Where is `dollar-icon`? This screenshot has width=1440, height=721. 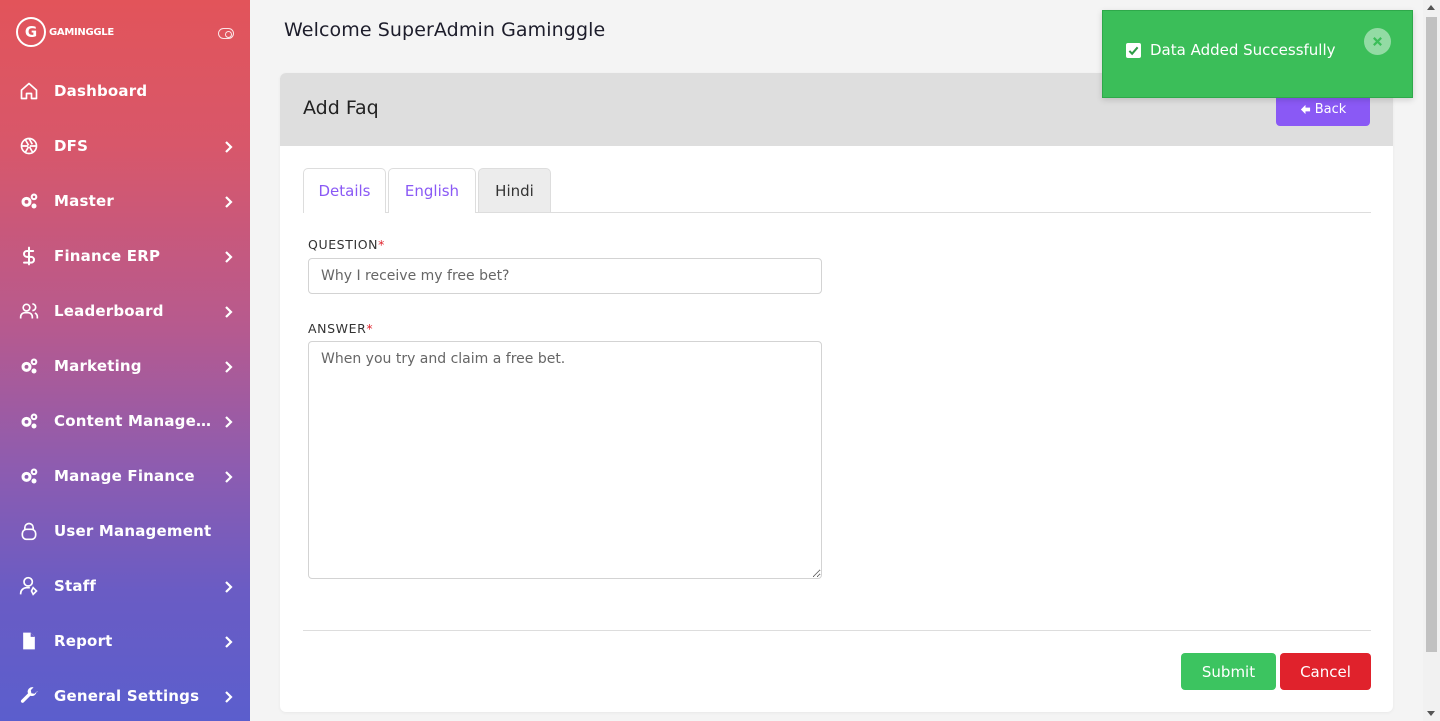 dollar-icon is located at coordinates (29, 256).